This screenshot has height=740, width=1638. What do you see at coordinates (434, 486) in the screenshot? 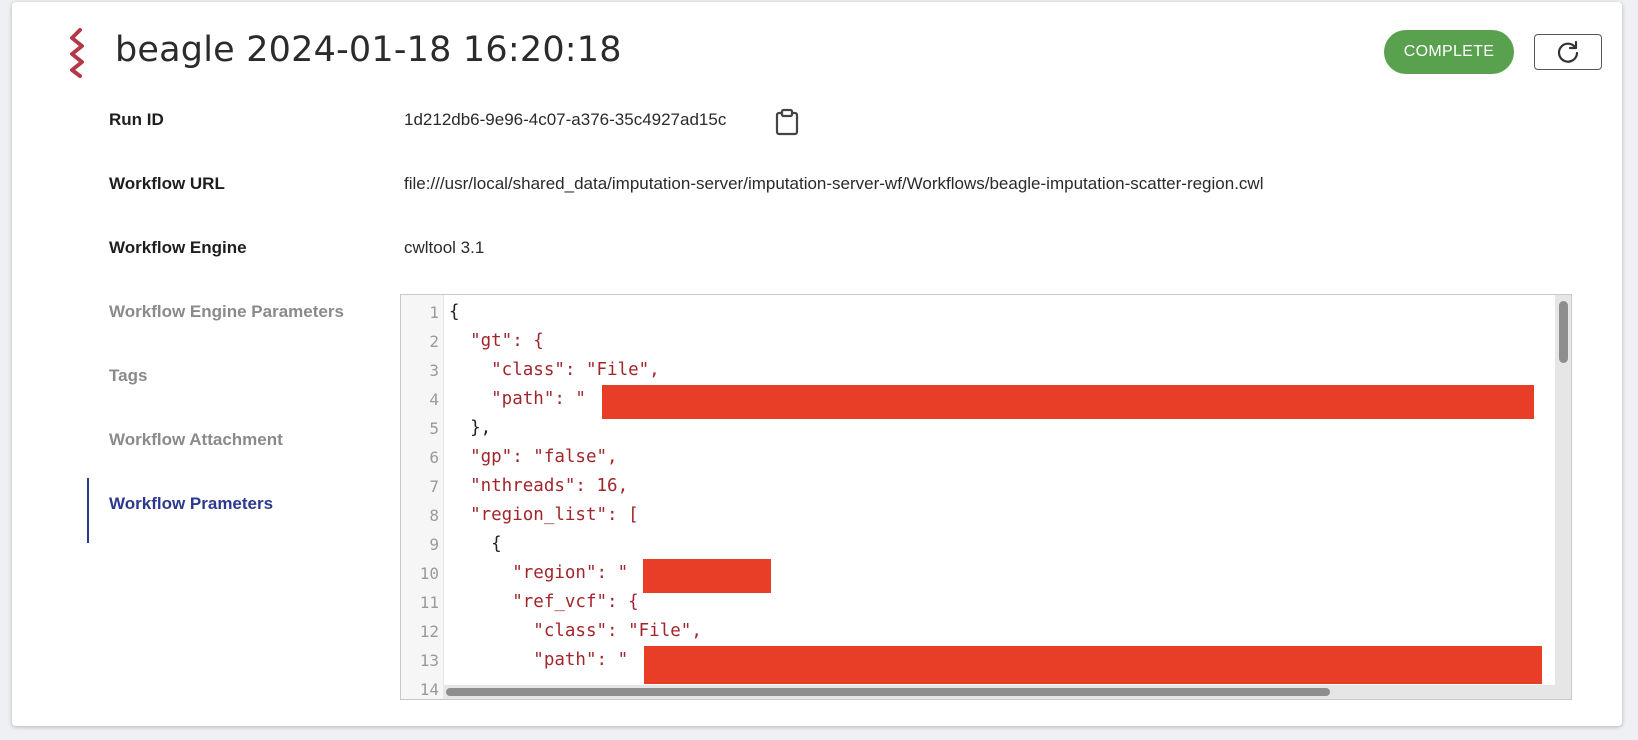
I see `line-number: 7` at bounding box center [434, 486].